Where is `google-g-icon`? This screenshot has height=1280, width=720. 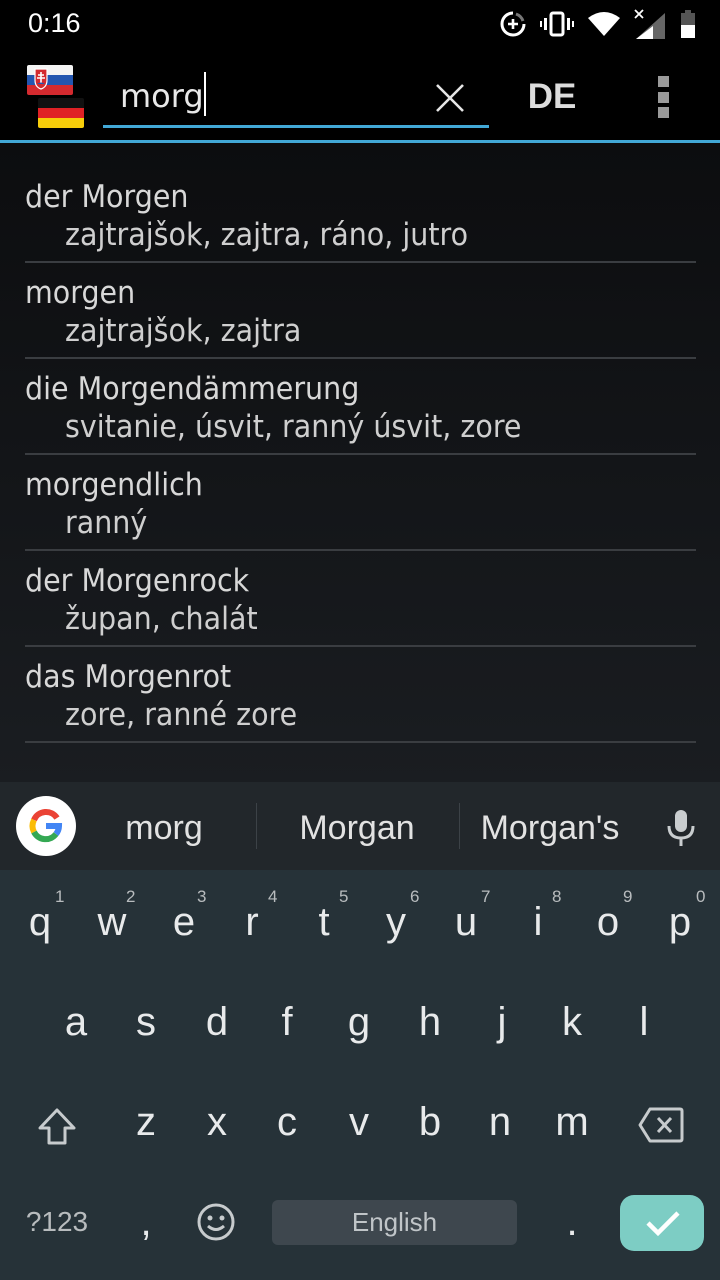
google-g-icon is located at coordinates (46, 826).